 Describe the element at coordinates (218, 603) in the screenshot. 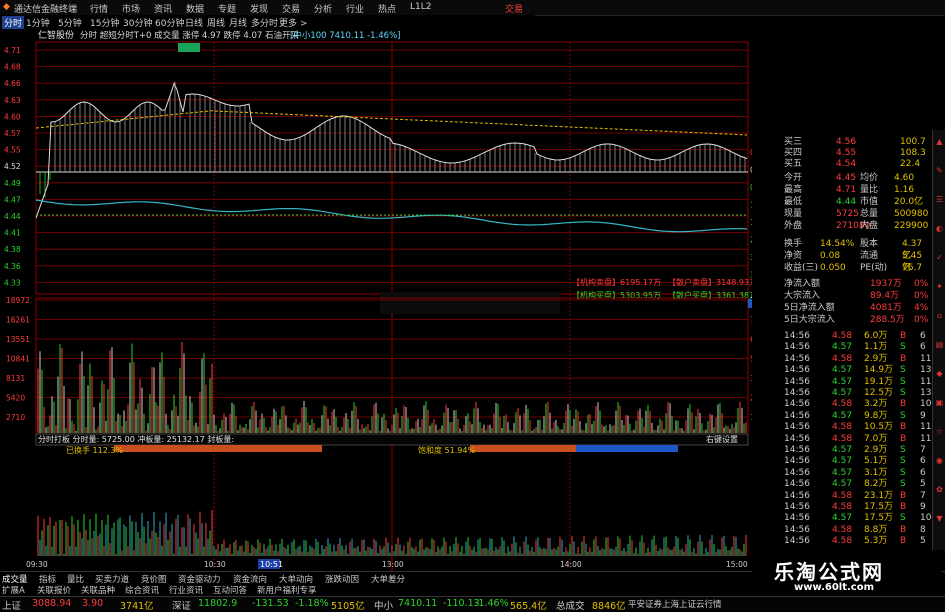

I see `ticker-sz-value: 11802.9` at that location.